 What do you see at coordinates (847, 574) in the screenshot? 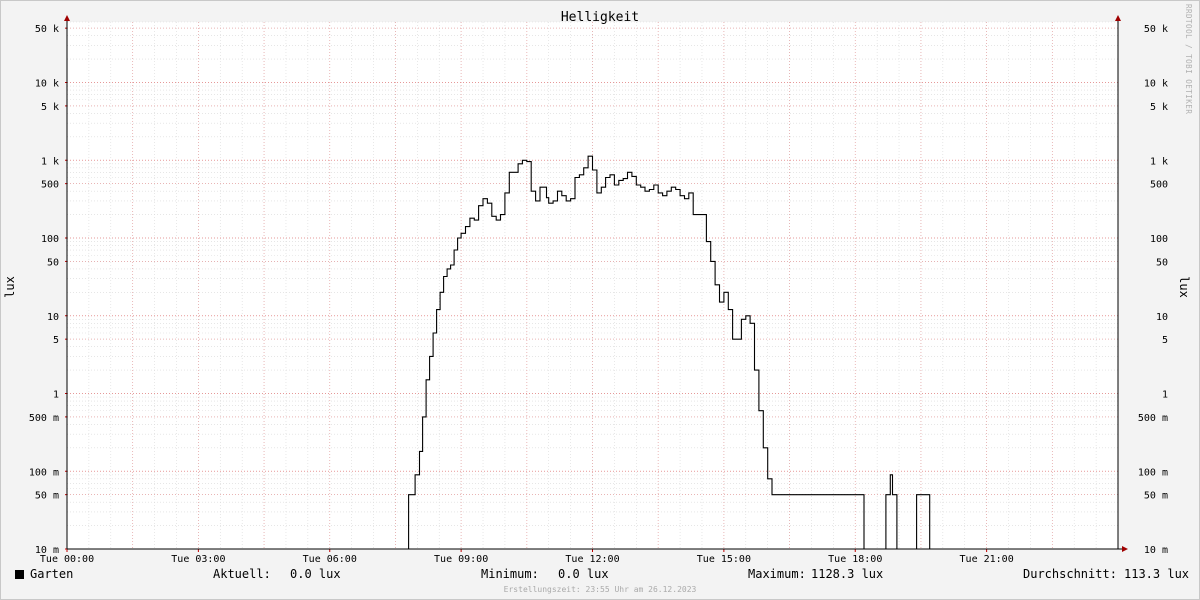
I see `legend-max-value: 1128.3 lux` at bounding box center [847, 574].